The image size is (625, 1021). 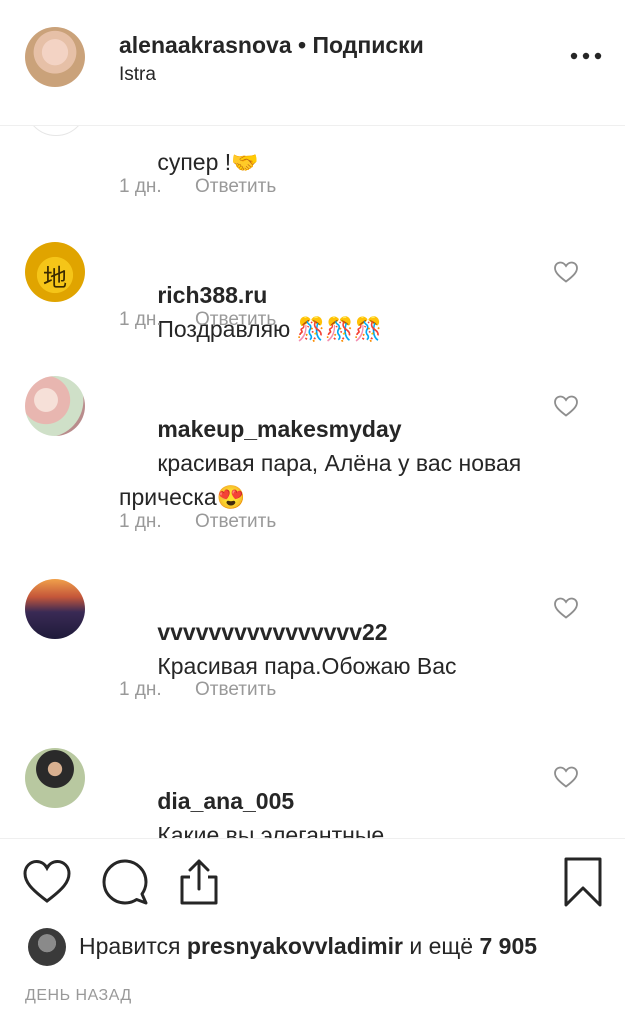 What do you see at coordinates (272, 632) in the screenshot?
I see `comment-username: vvvvvvvvvvvvvvvv22` at bounding box center [272, 632].